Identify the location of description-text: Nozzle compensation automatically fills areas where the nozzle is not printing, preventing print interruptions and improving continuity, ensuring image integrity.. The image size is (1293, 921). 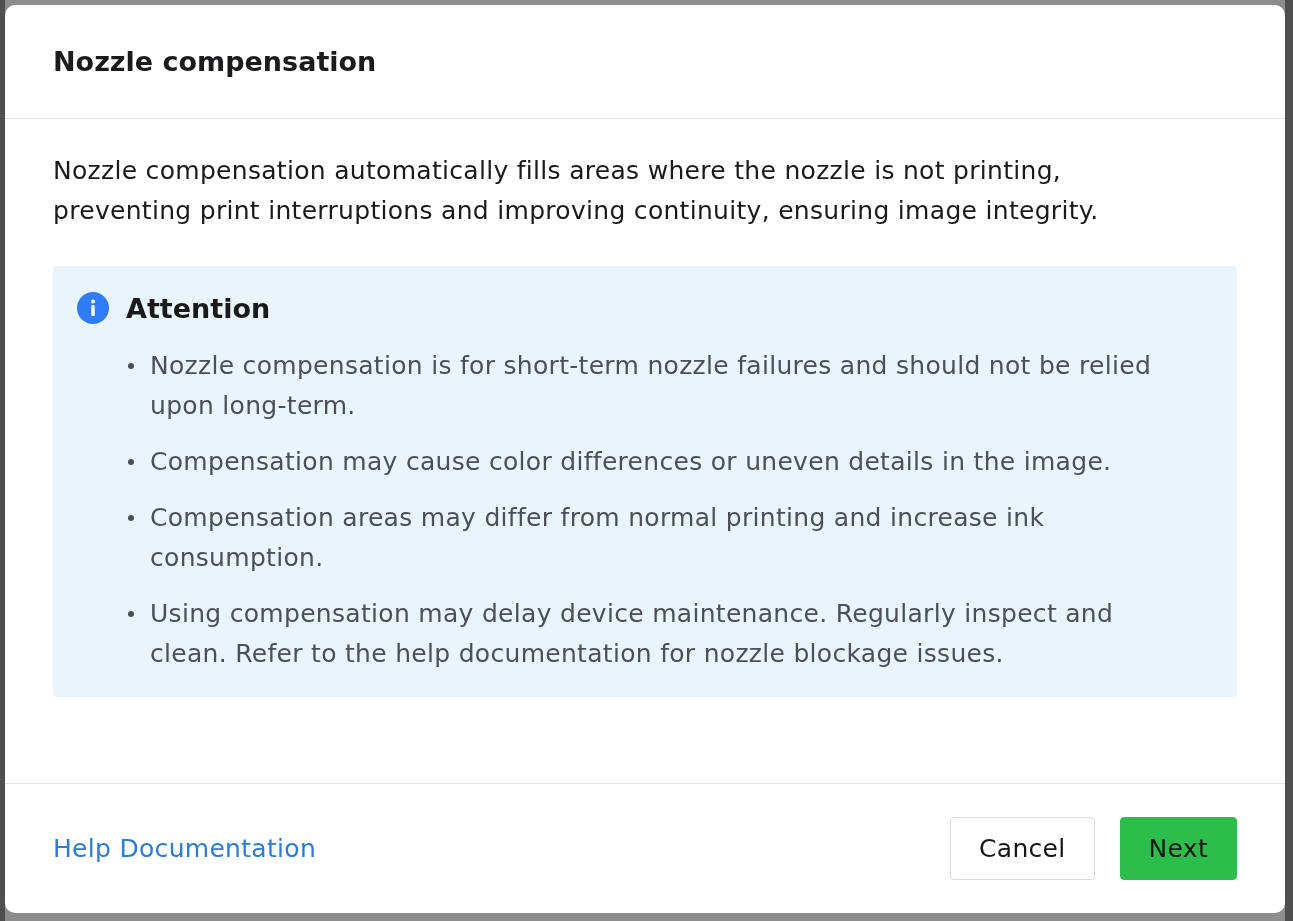
(576, 191).